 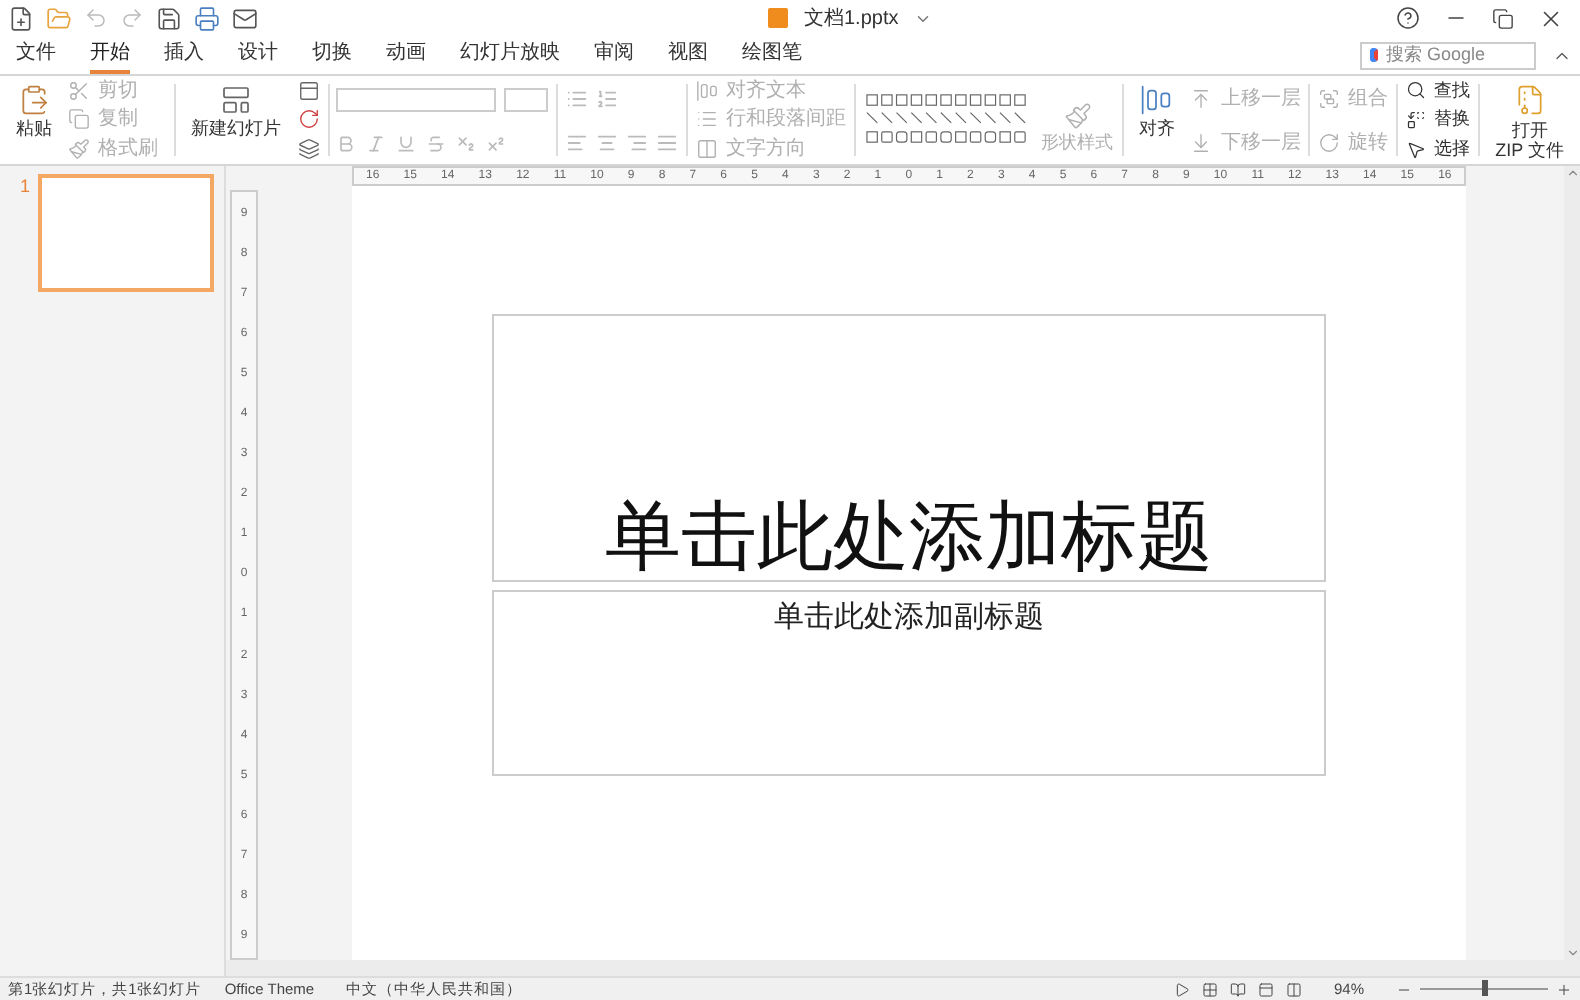 What do you see at coordinates (909, 683) in the screenshot?
I see `subtitle-placeholder: 单击此处添加副标题` at bounding box center [909, 683].